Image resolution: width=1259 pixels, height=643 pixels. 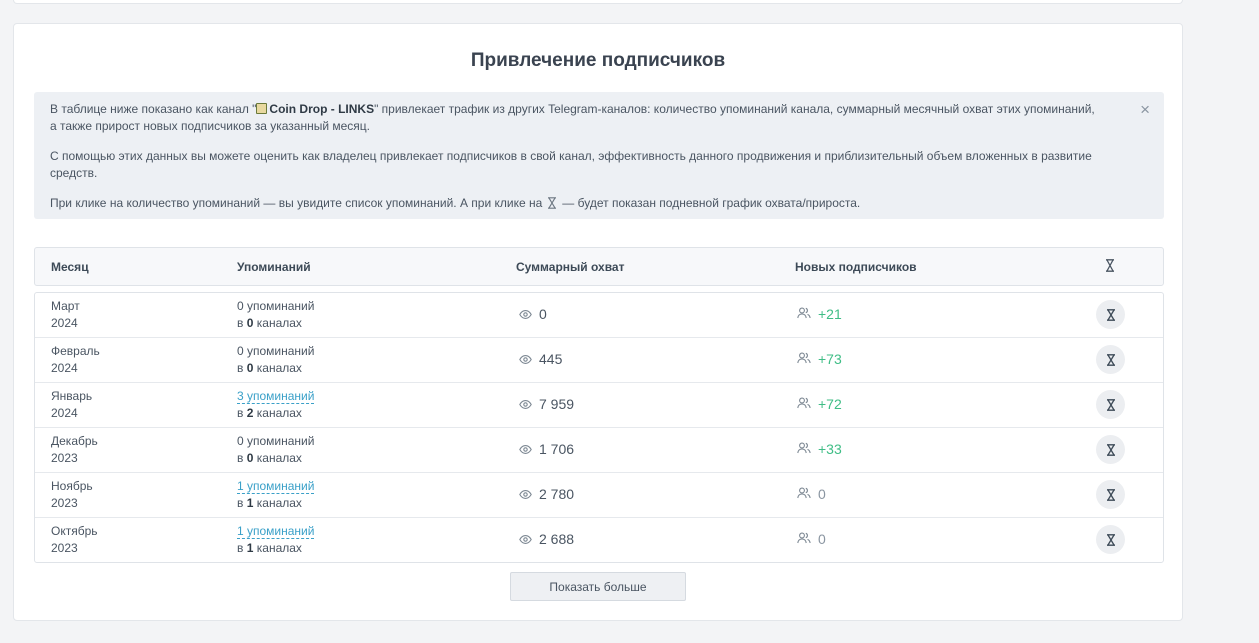 I want to click on subs-cell: +72, so click(x=819, y=404).